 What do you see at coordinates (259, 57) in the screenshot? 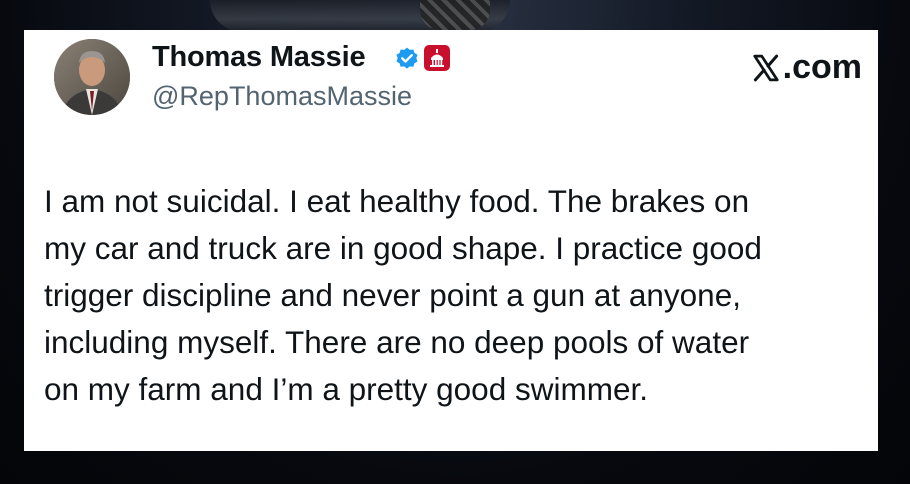
I see `author-display-name: Thomas Massie` at bounding box center [259, 57].